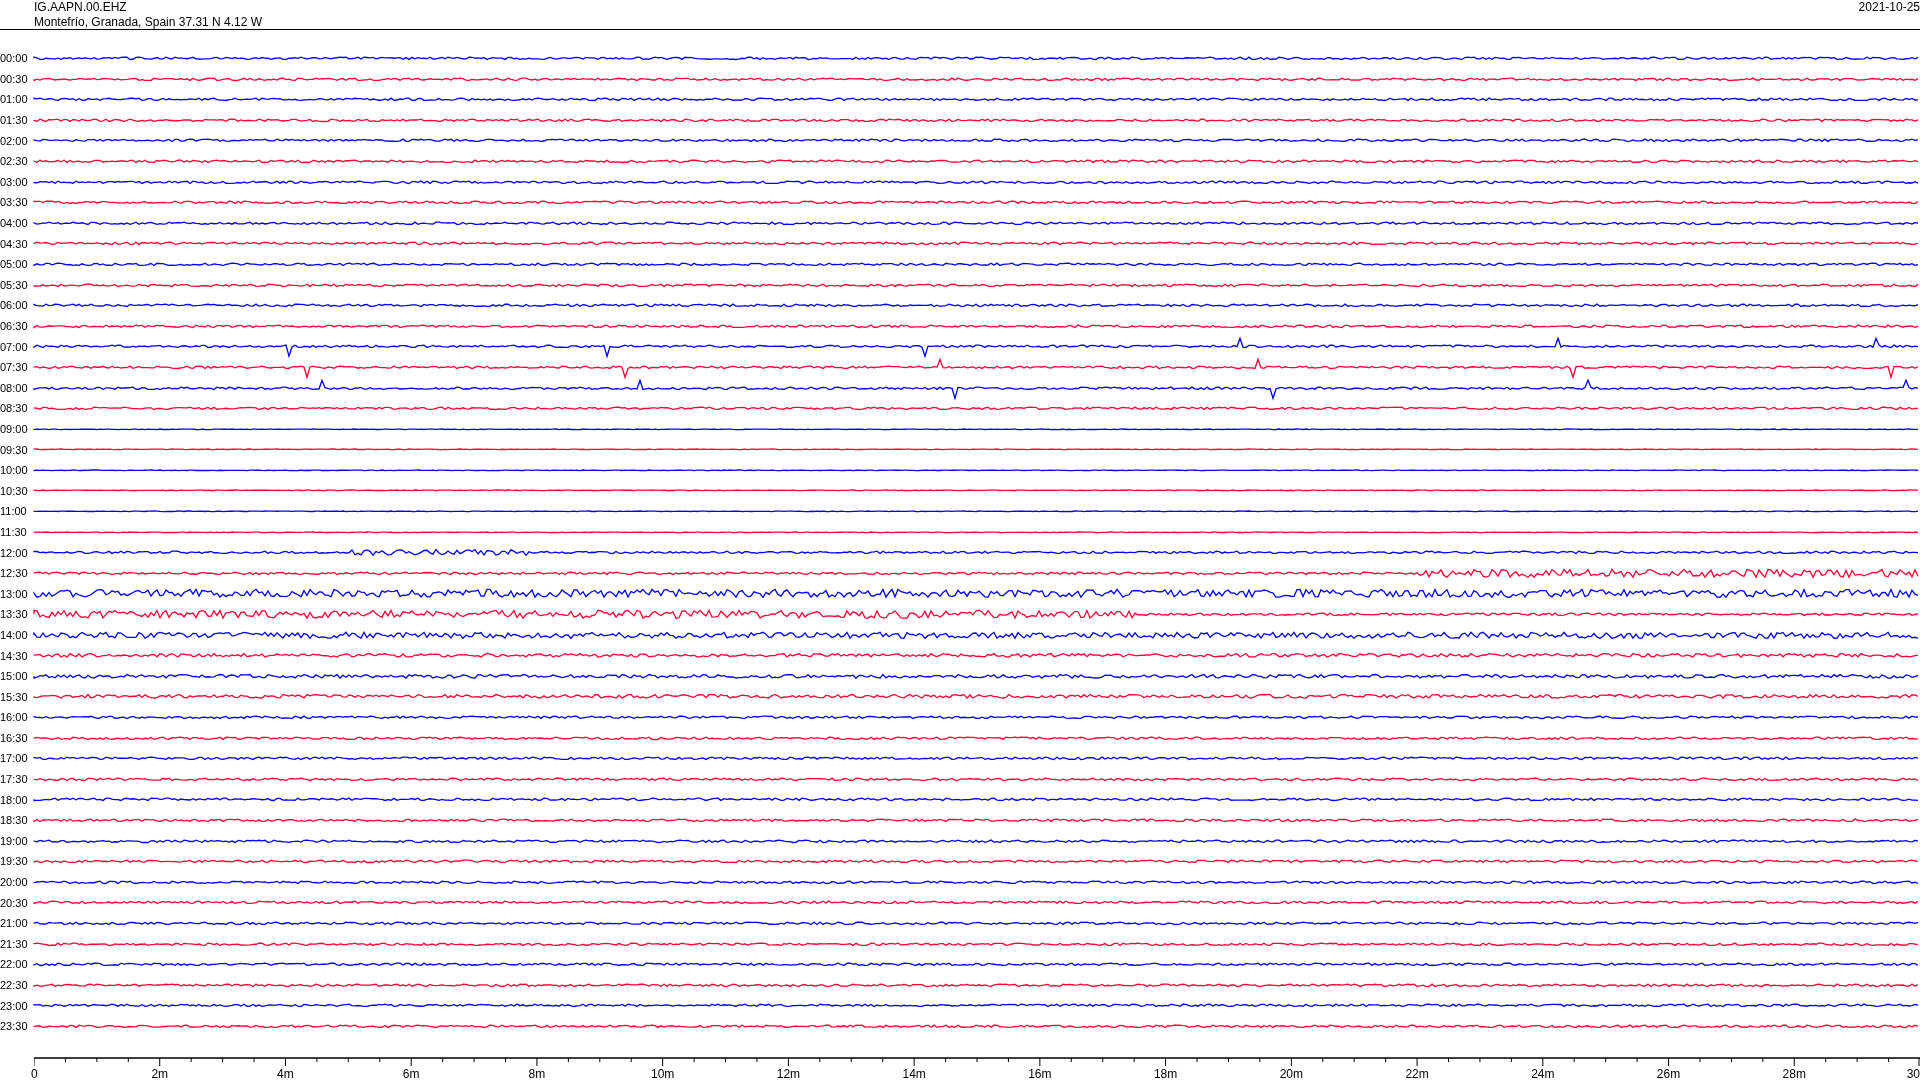  What do you see at coordinates (14, 326) in the screenshot?
I see `time-label: 06:30` at bounding box center [14, 326].